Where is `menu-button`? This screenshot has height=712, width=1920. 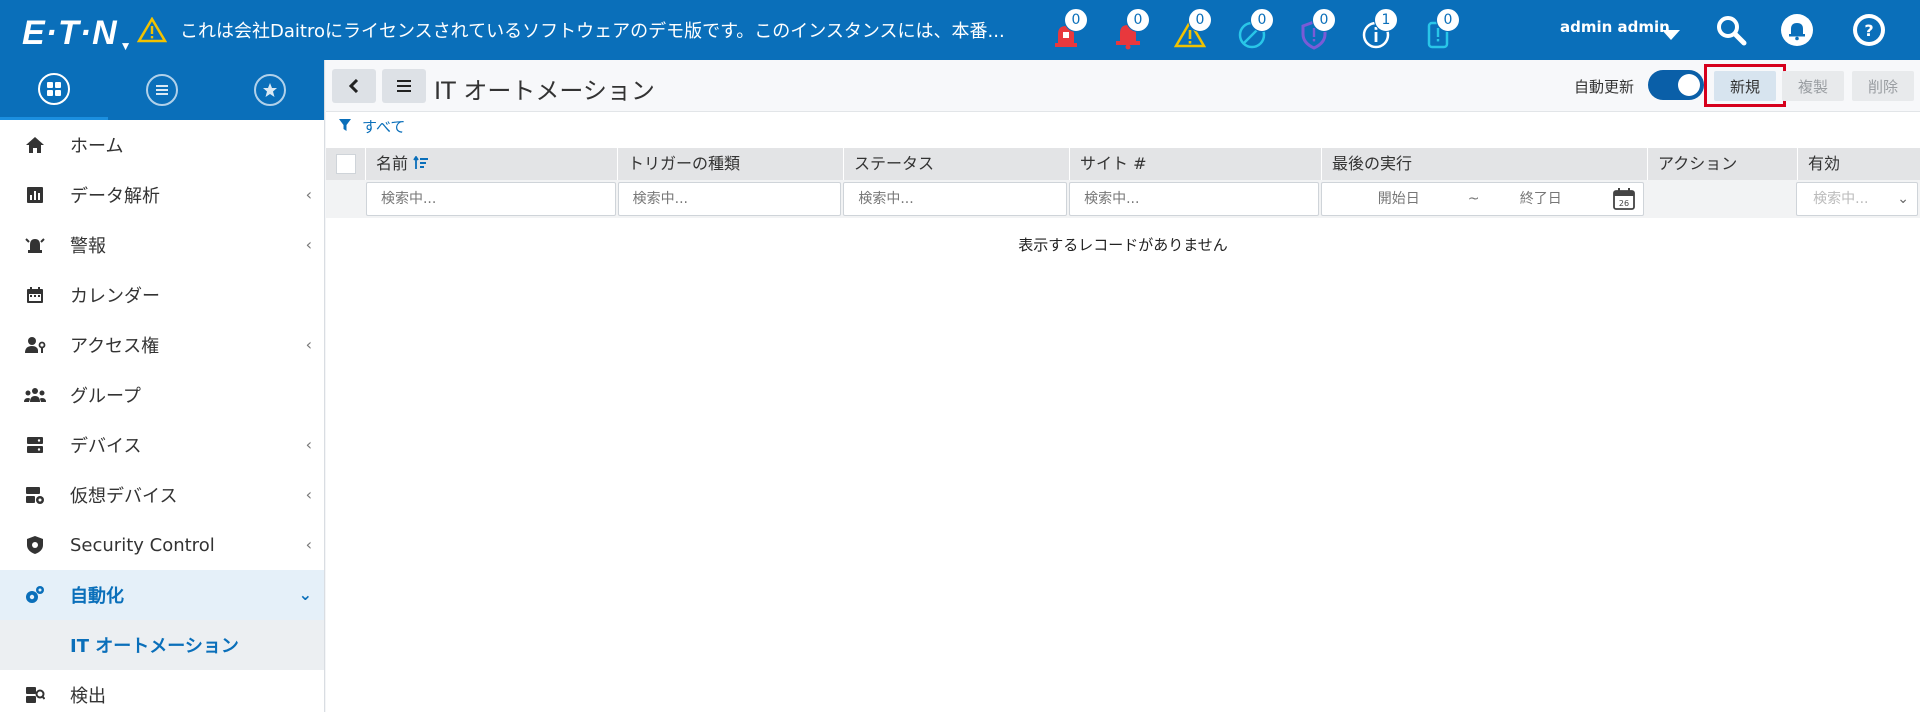
menu-button is located at coordinates (404, 86).